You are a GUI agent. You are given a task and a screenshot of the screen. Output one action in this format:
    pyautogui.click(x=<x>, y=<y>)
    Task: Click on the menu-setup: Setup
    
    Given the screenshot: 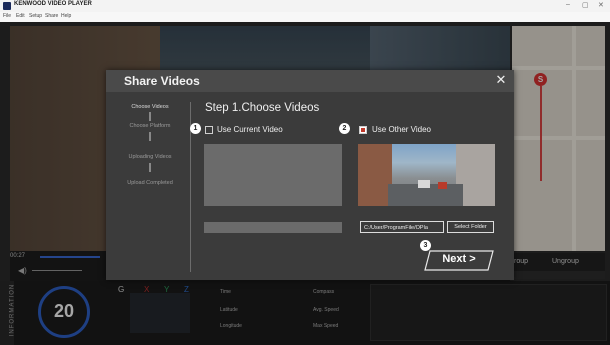 What is the action you would take?
    pyautogui.click(x=35, y=16)
    